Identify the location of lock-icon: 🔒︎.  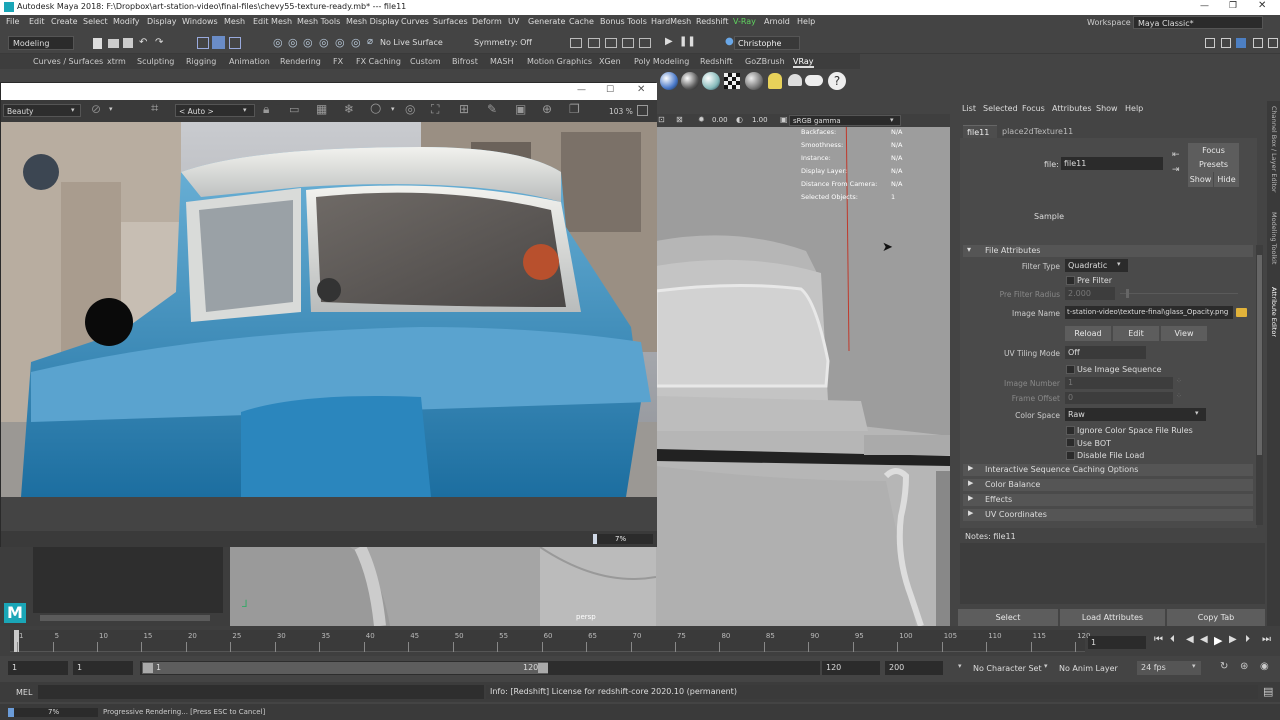
(266, 109).